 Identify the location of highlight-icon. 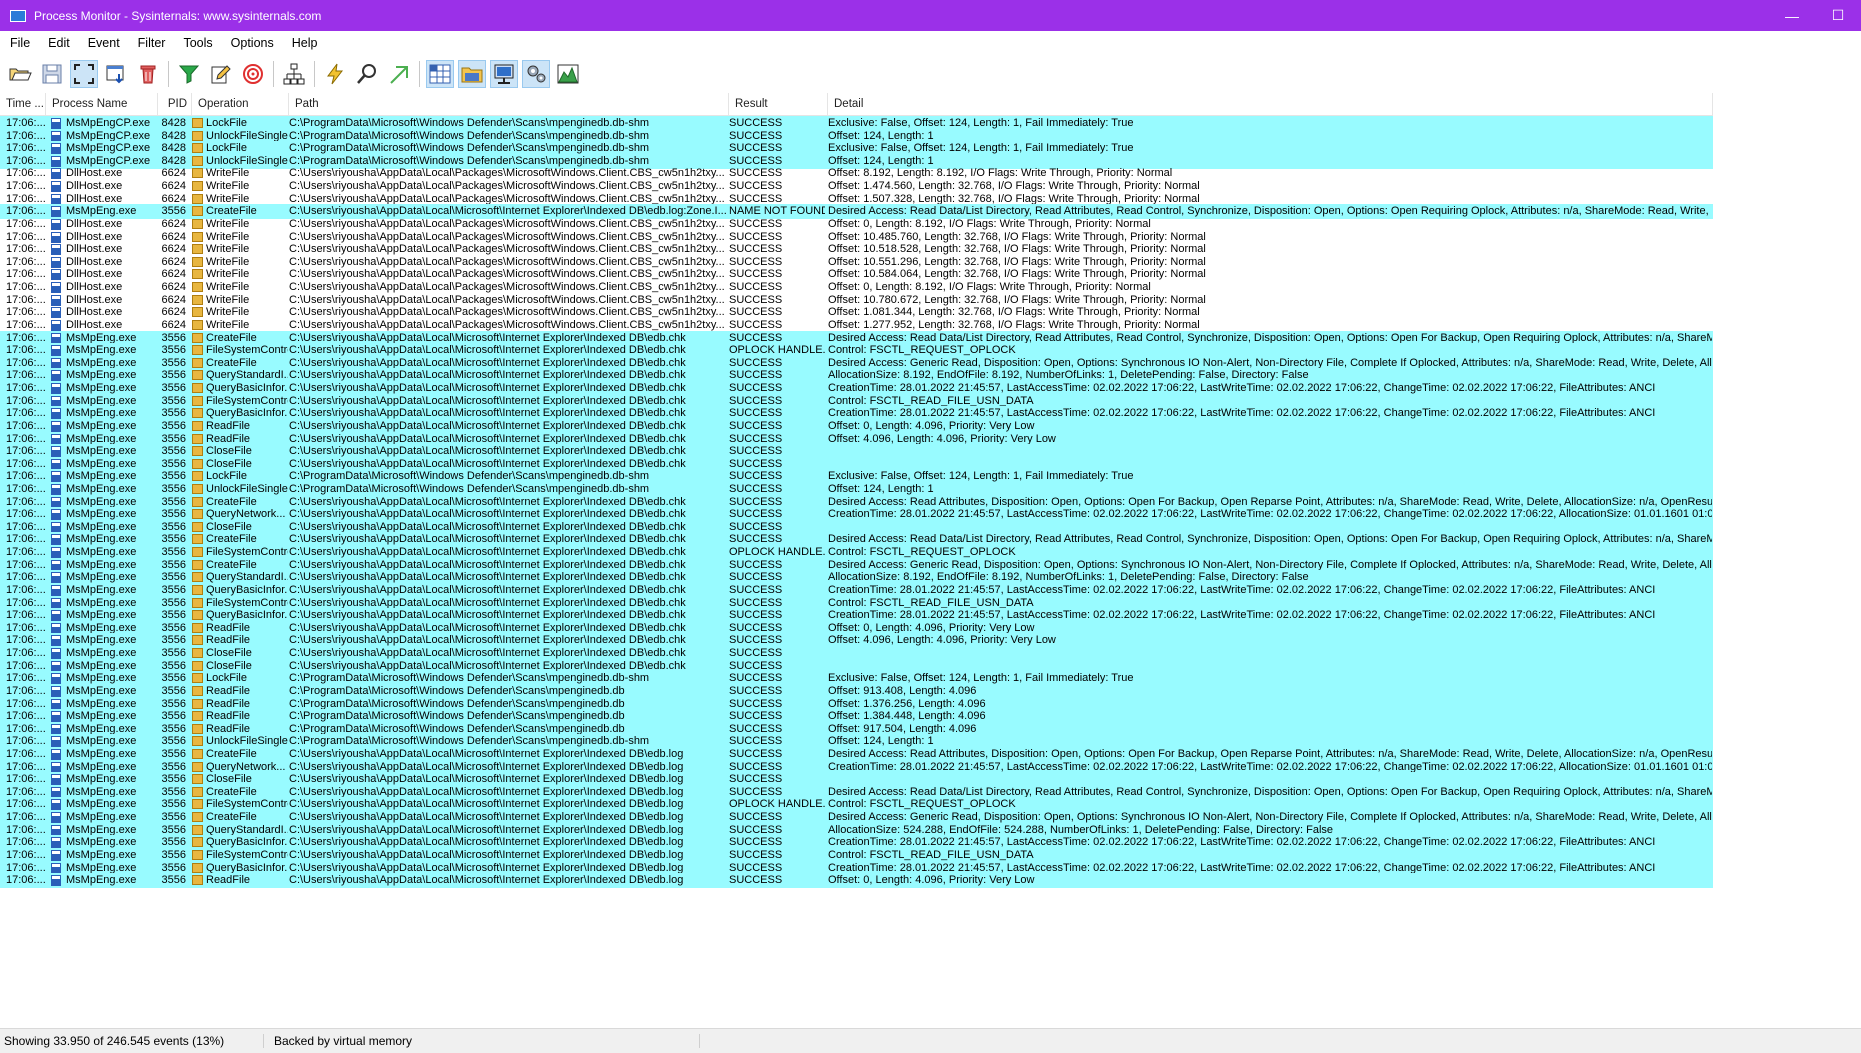
(221, 74).